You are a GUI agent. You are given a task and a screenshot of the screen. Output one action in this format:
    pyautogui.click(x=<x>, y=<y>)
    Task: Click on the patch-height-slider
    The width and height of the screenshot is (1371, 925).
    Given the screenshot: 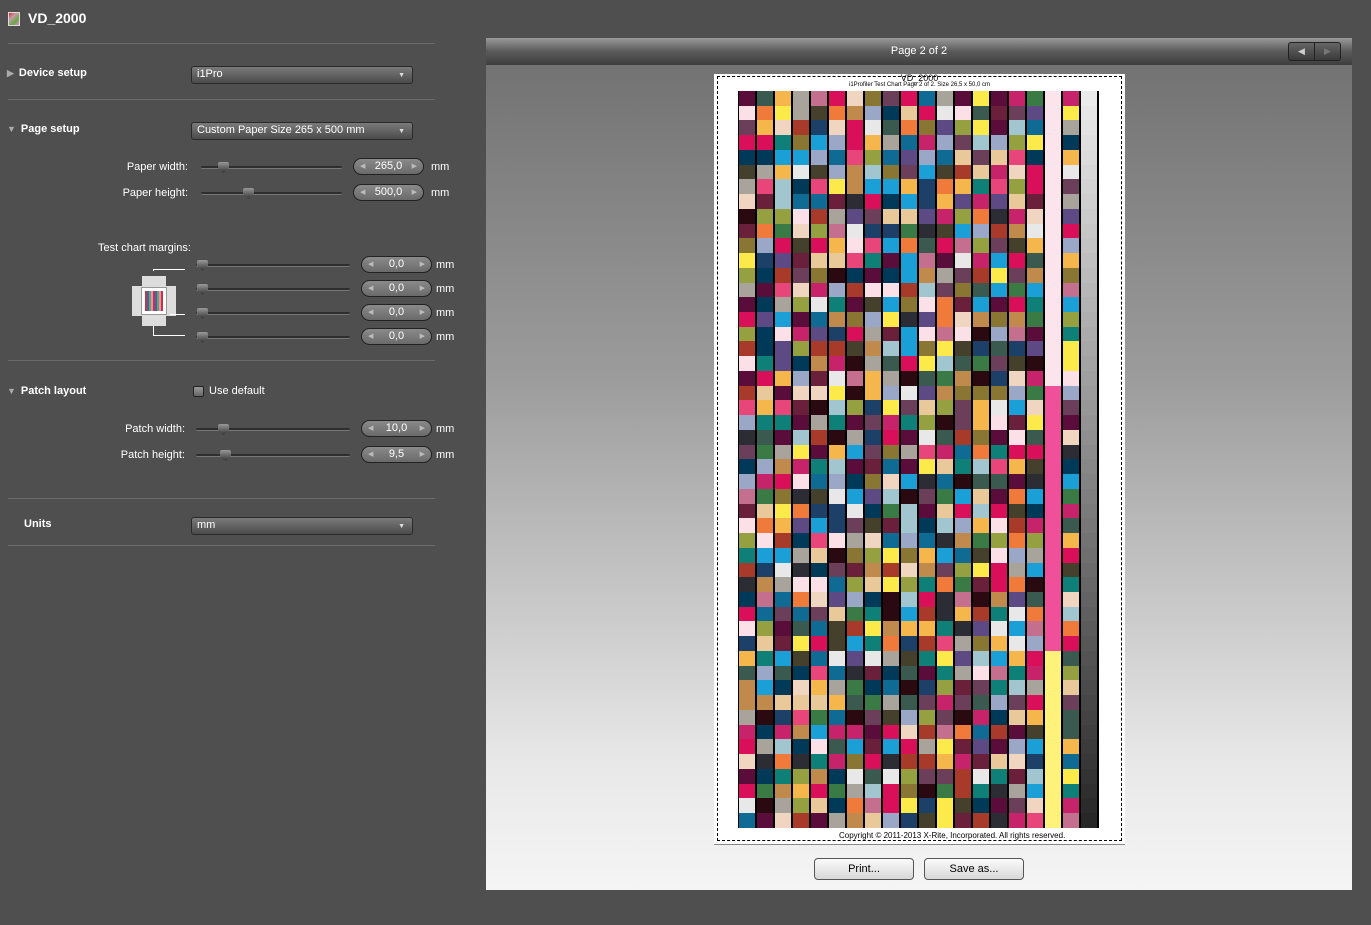 What is the action you would take?
    pyautogui.click(x=273, y=455)
    